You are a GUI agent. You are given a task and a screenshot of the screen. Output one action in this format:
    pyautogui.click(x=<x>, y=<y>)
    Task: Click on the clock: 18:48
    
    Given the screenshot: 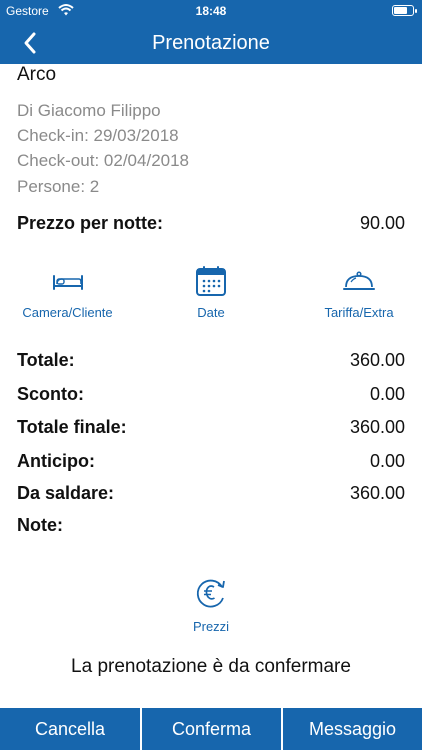 What is the action you would take?
    pyautogui.click(x=211, y=11)
    